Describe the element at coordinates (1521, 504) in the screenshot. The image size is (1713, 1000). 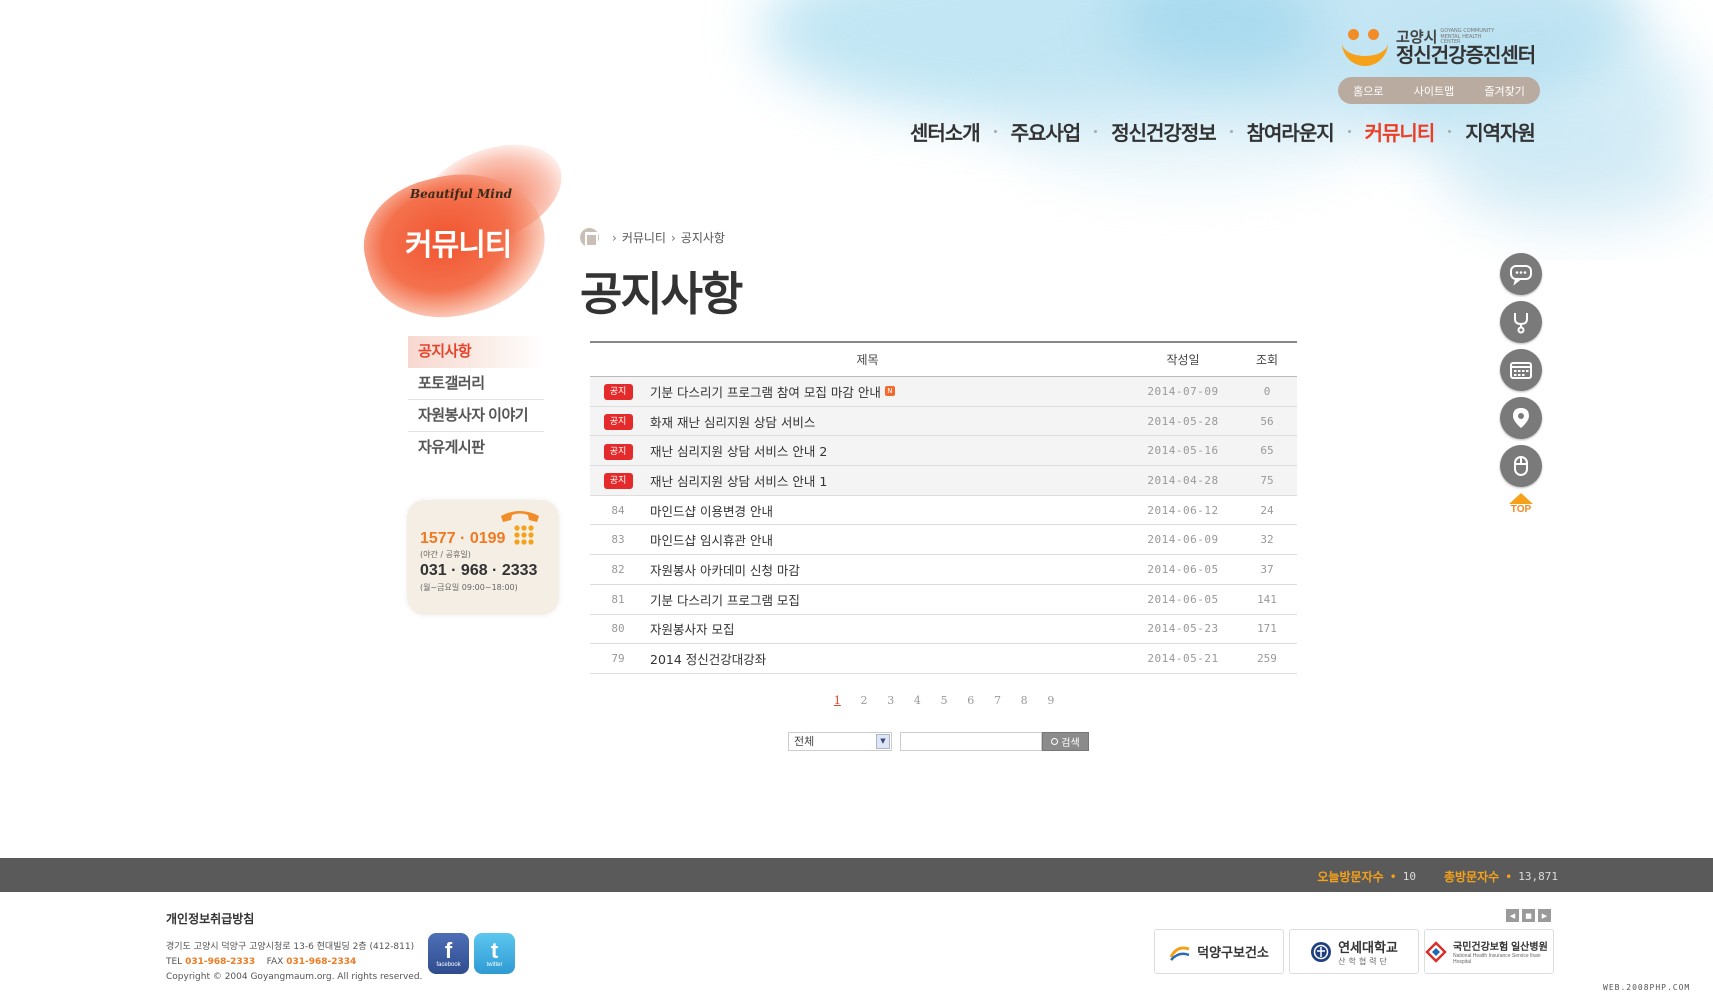
I see `scroll-top-button: TOP` at that location.